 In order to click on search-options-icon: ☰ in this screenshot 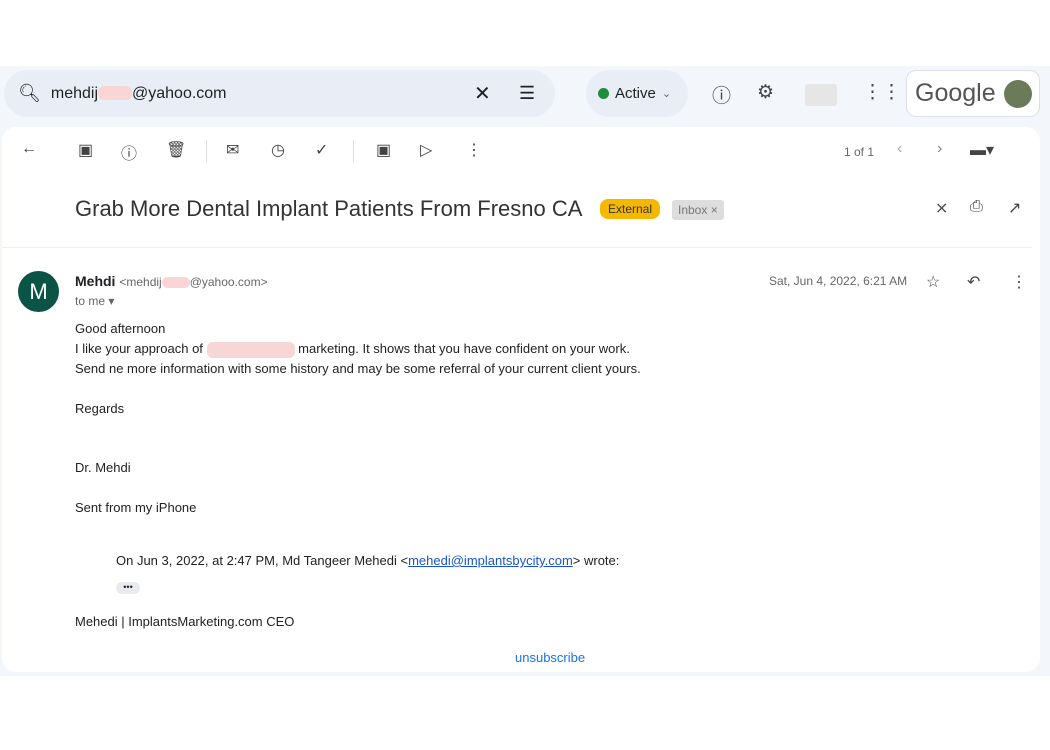, I will do `click(527, 93)`.